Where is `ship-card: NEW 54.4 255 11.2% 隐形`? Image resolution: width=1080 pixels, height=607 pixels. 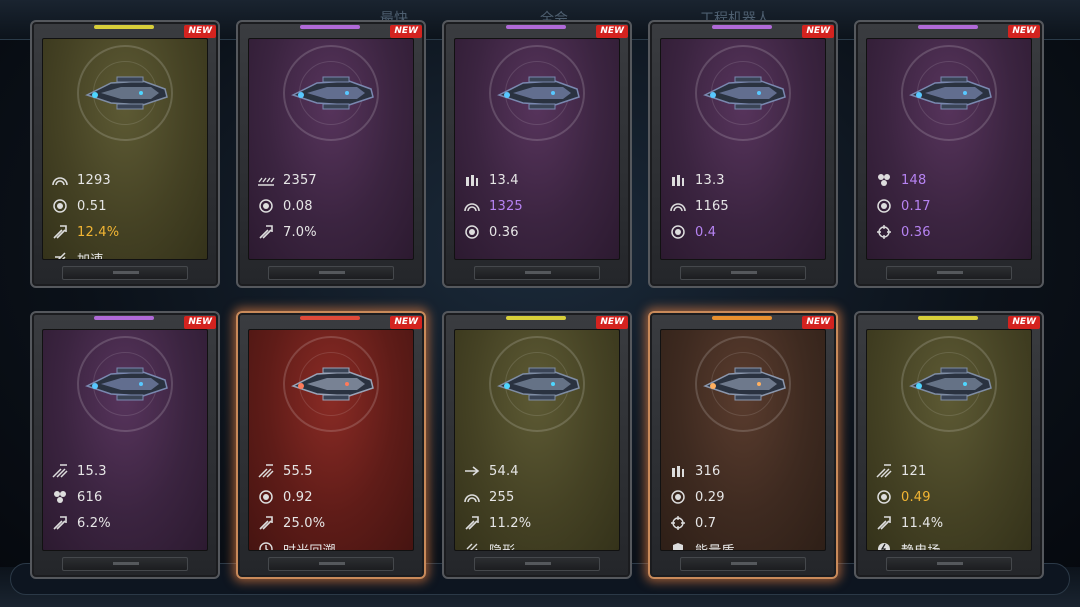 ship-card: NEW 54.4 255 11.2% 隐形 is located at coordinates (537, 445).